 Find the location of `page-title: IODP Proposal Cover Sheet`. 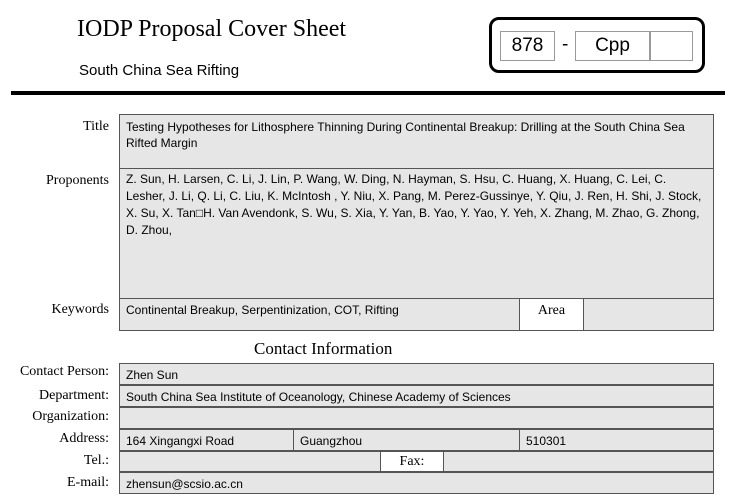

page-title: IODP Proposal Cover Sheet is located at coordinates (212, 29).